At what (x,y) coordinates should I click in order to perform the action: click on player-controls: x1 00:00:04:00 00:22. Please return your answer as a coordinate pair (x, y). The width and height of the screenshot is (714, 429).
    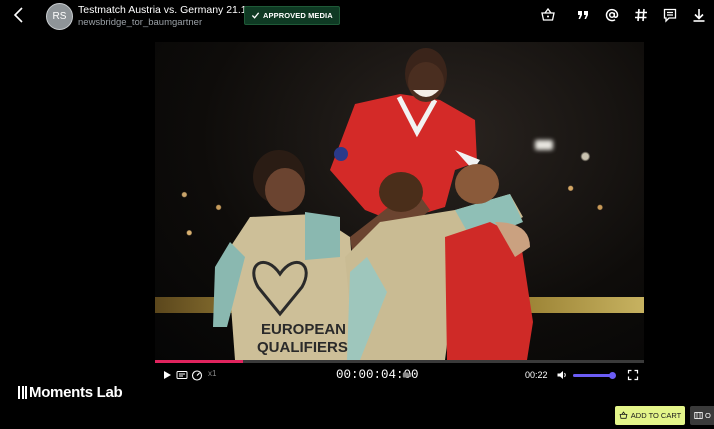
    Looking at the image, I should click on (399, 375).